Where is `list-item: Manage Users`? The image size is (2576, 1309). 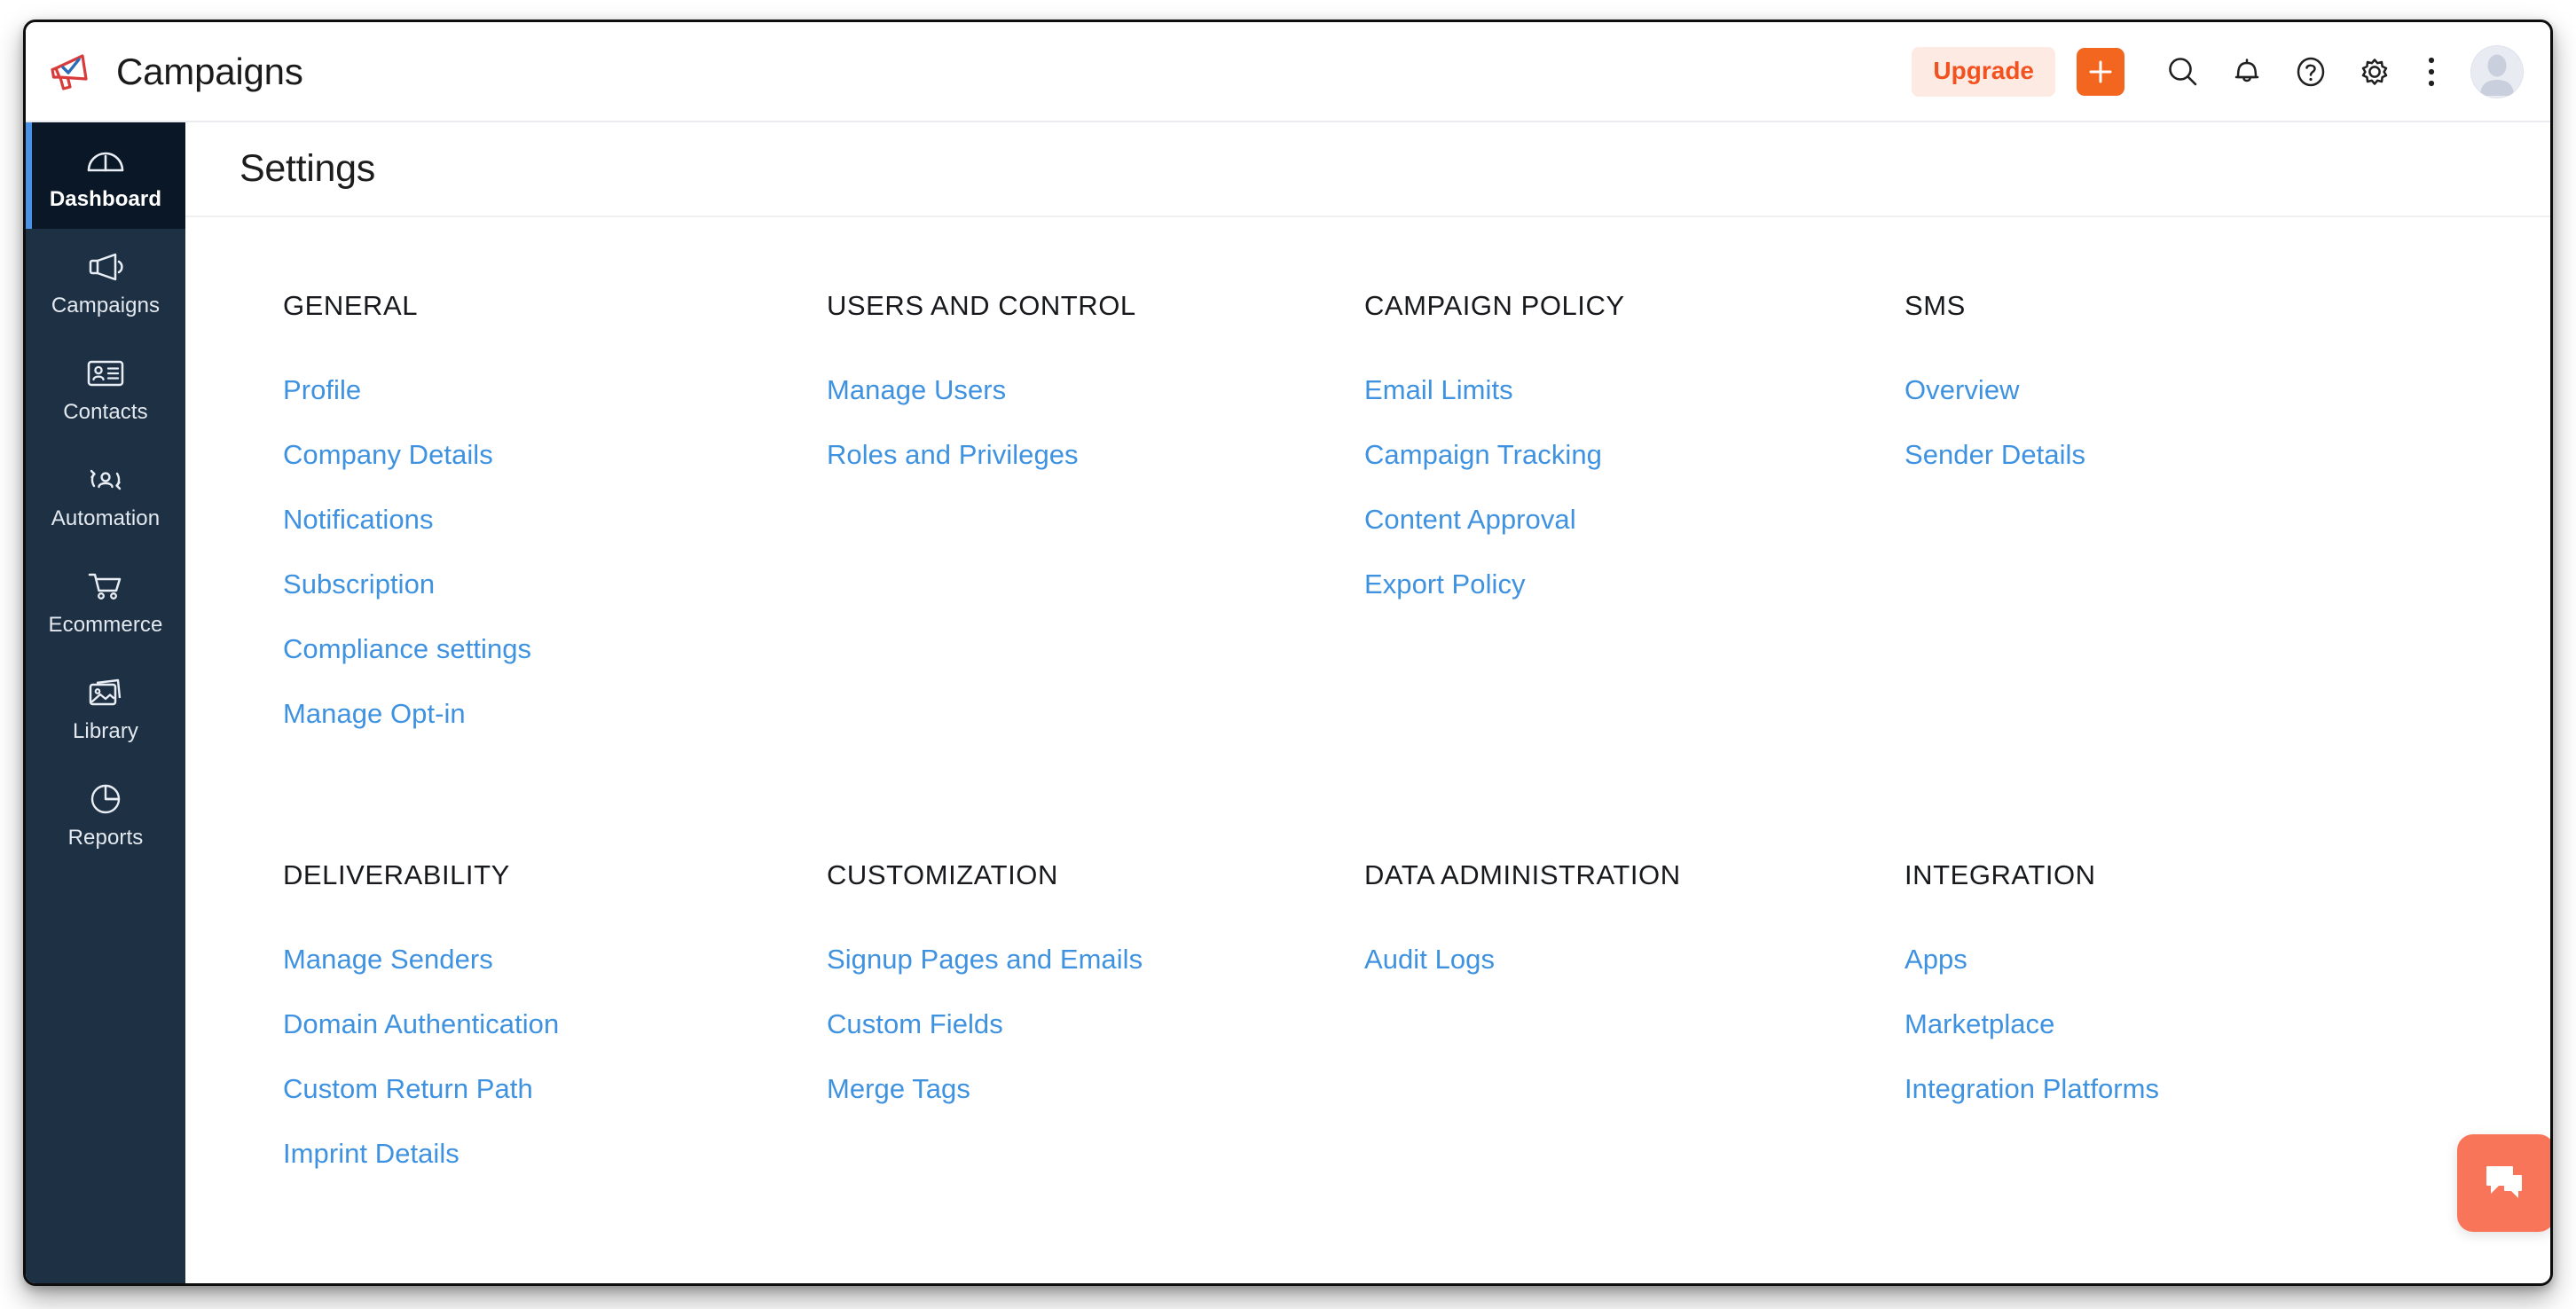 list-item: Manage Users is located at coordinates (1095, 390).